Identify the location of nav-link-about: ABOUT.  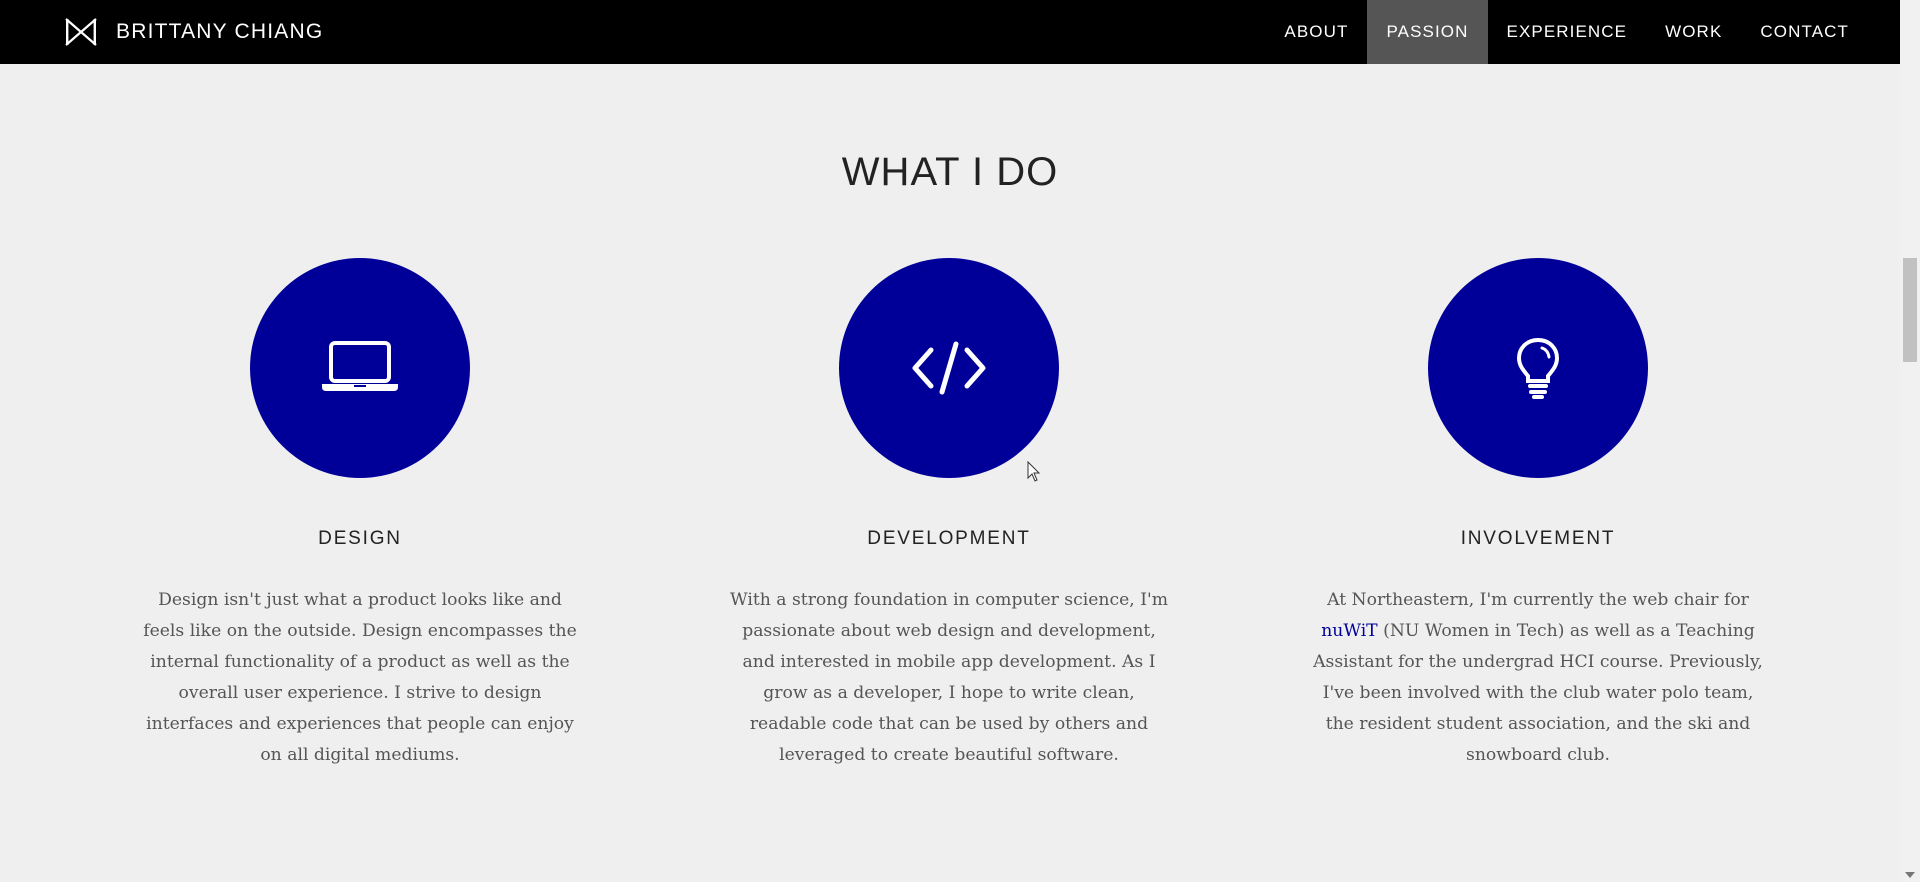
(1316, 32).